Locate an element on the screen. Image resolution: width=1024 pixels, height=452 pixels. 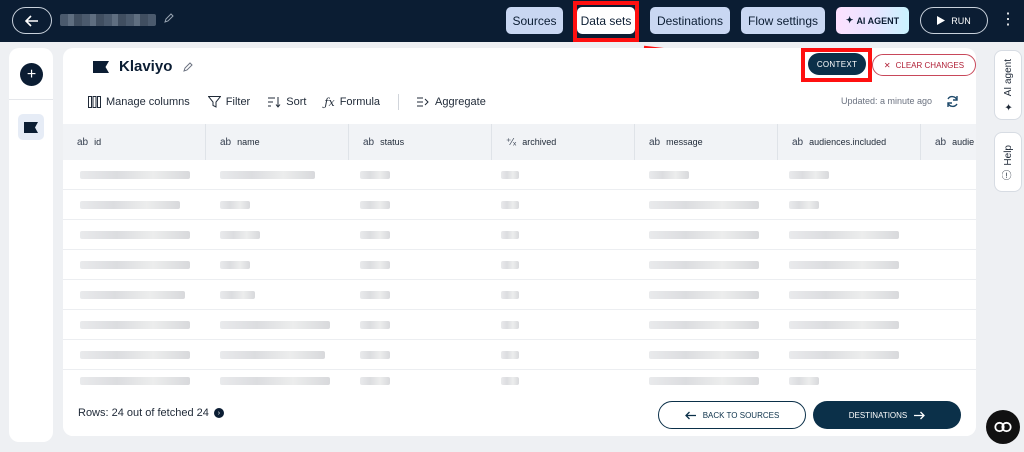
left-rail: + is located at coordinates (31, 245).